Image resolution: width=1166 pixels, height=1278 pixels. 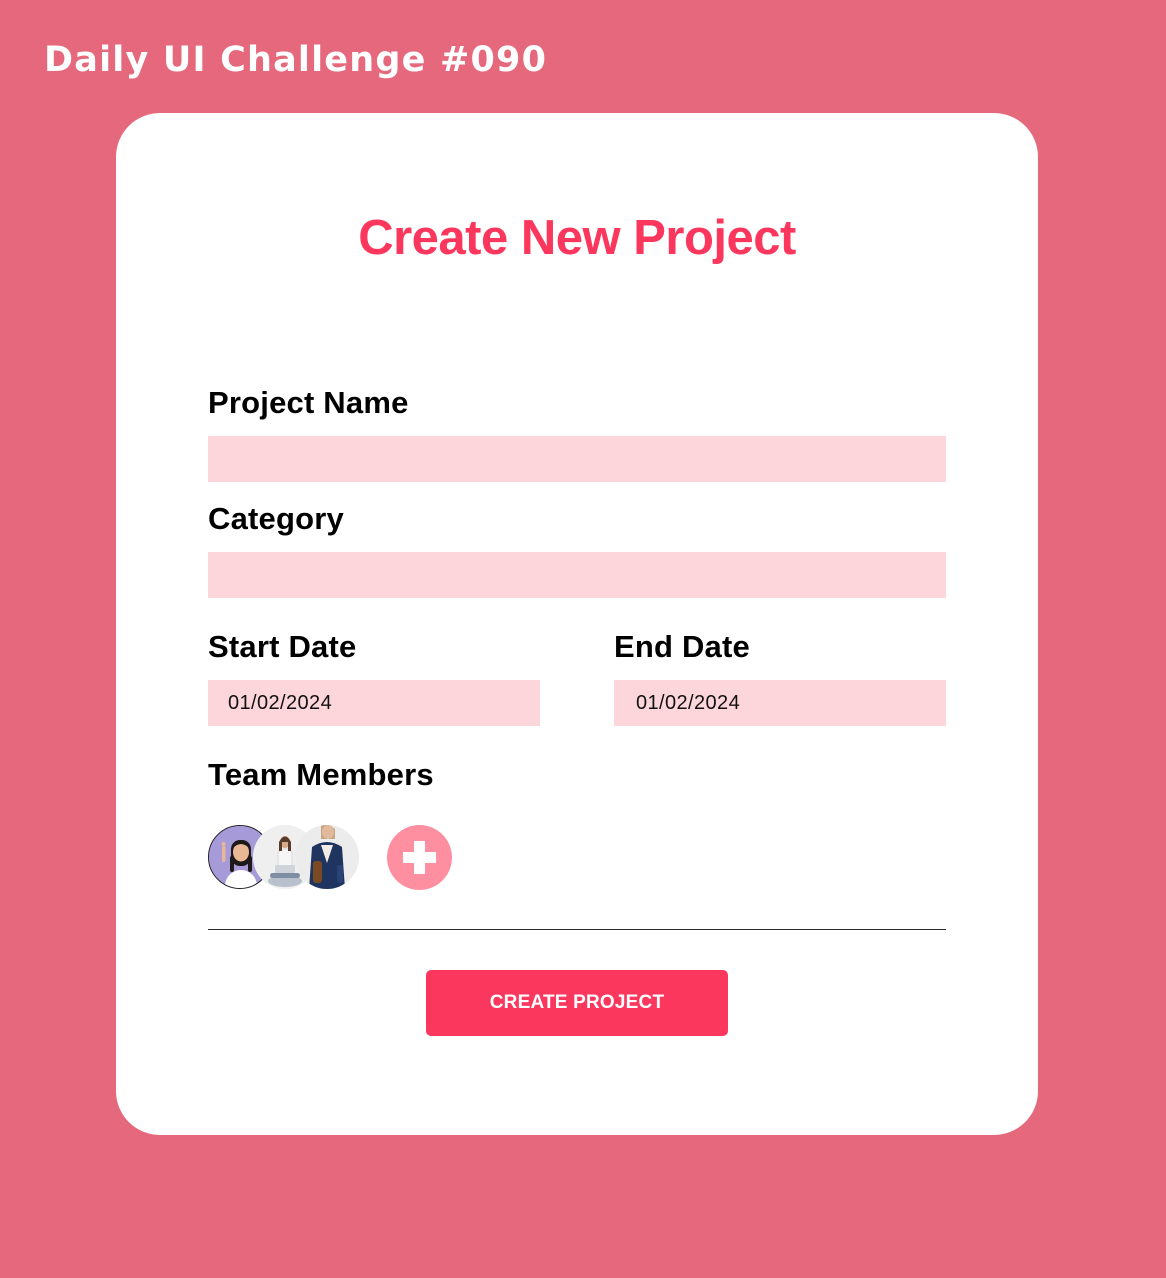 I want to click on end-date-input, so click(x=780, y=703).